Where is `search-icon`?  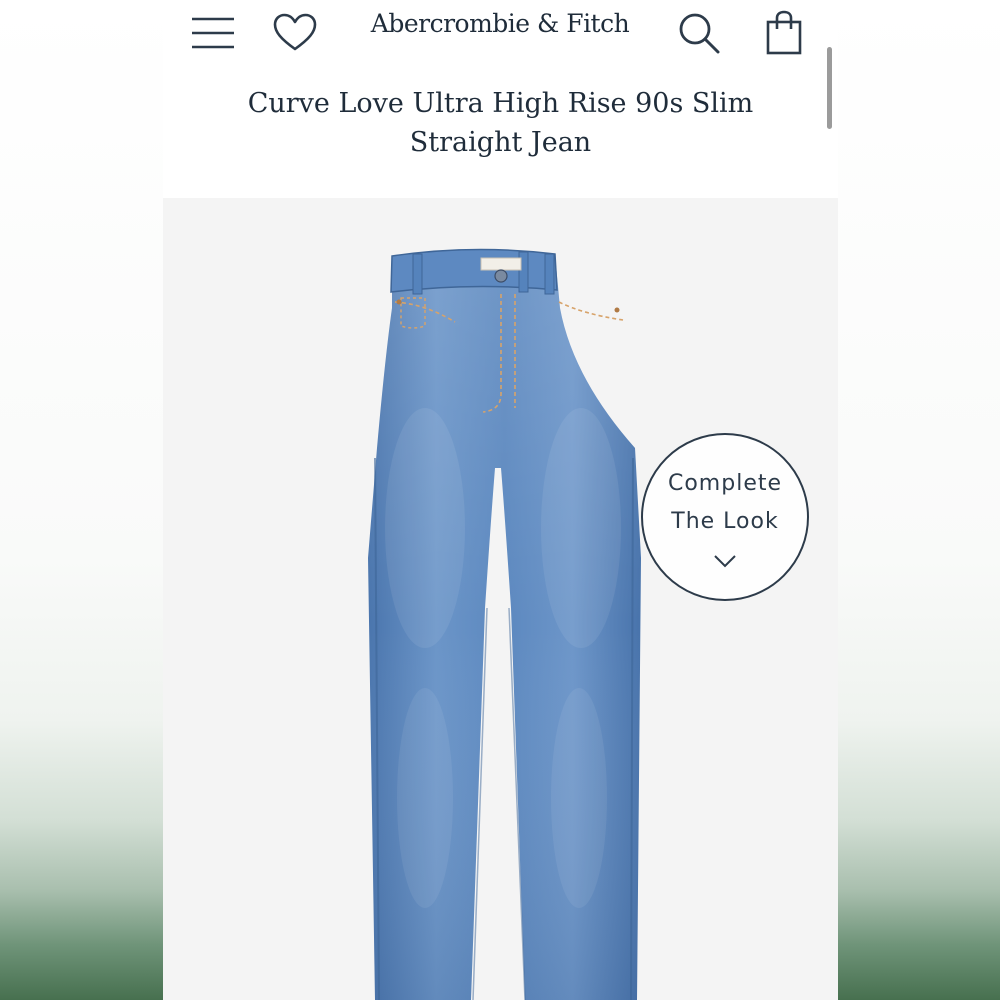
search-icon is located at coordinates (699, 33).